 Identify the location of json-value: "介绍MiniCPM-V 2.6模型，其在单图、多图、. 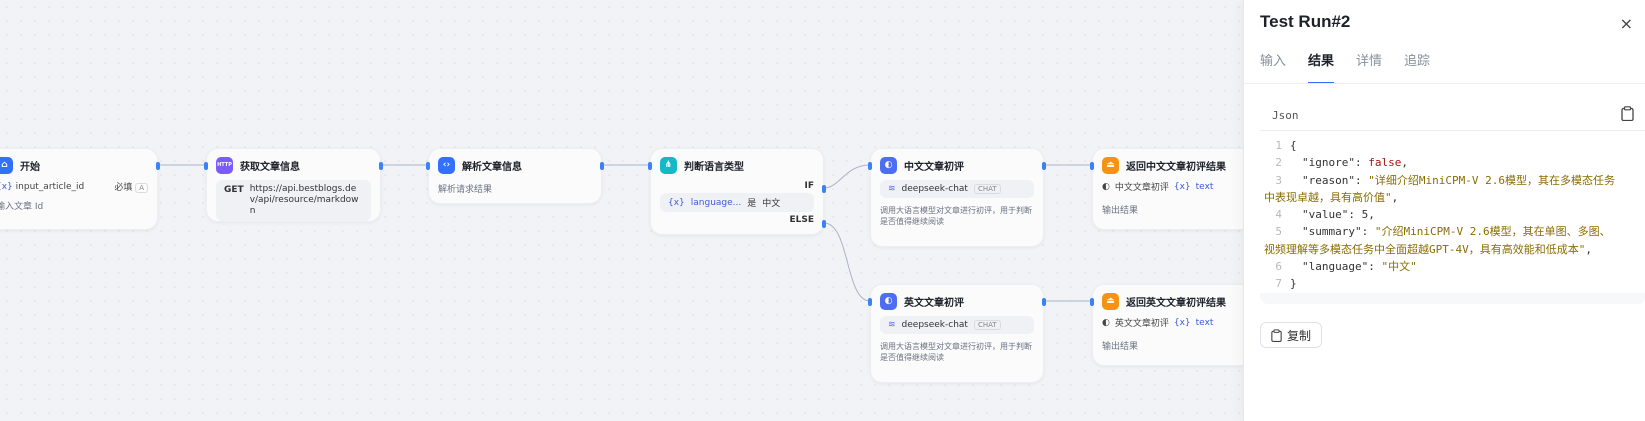
(1492, 232).